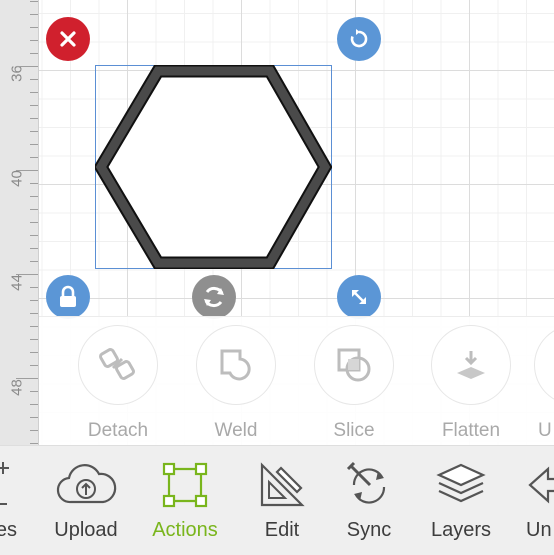  I want to click on flip-icon, so click(214, 297).